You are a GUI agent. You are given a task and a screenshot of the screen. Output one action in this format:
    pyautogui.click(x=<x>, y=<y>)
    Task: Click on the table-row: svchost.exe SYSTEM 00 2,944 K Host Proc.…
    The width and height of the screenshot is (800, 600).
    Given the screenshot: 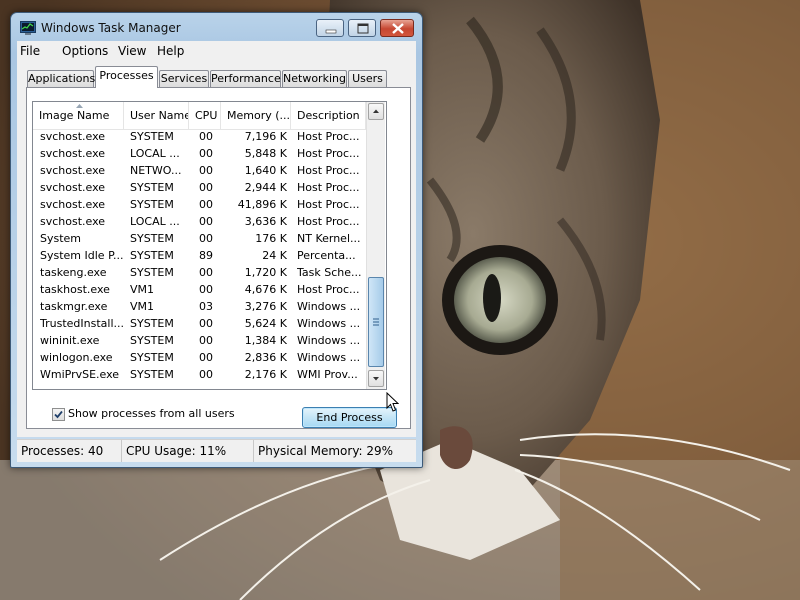 What is the action you would take?
    pyautogui.click(x=199, y=187)
    